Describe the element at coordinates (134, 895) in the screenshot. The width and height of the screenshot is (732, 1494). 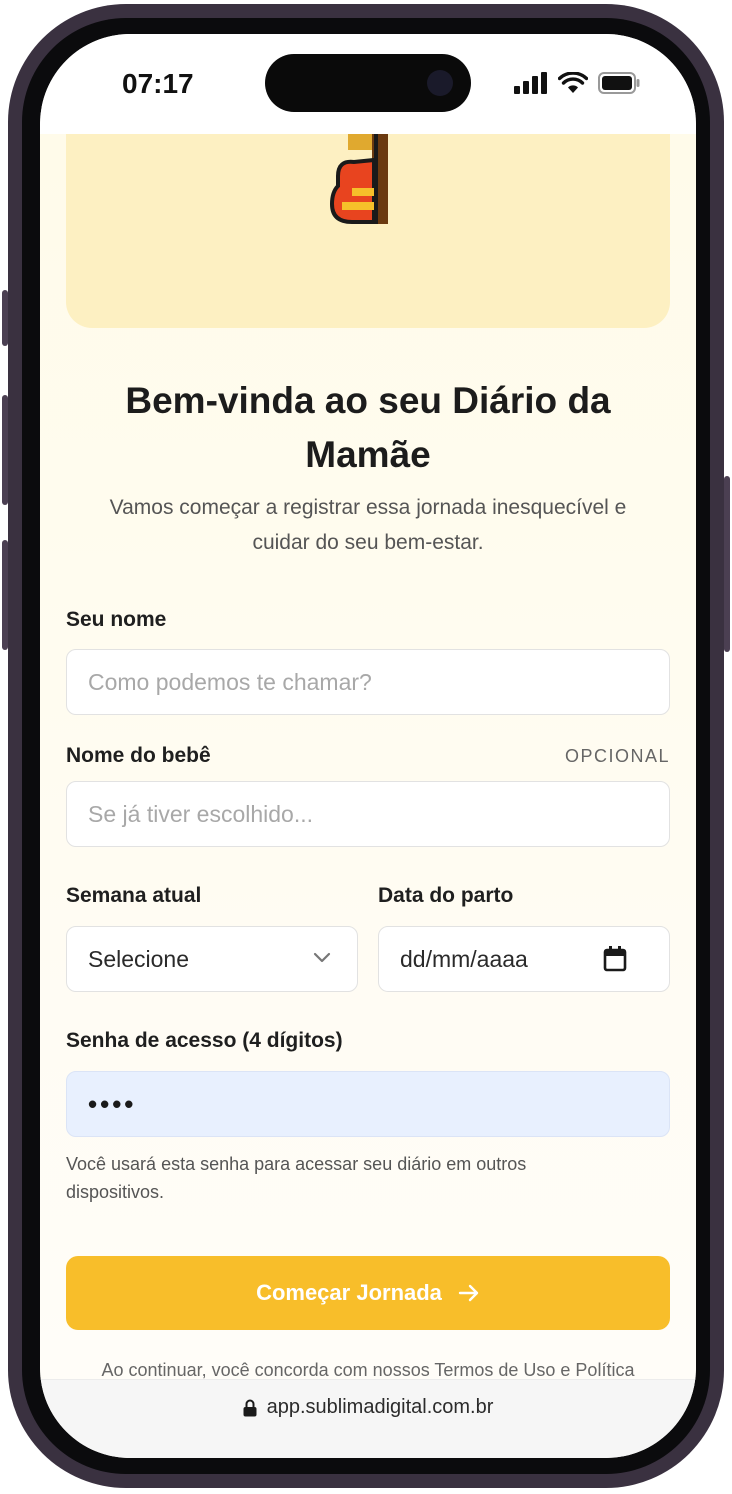
I see `week-label: Semana atual` at that location.